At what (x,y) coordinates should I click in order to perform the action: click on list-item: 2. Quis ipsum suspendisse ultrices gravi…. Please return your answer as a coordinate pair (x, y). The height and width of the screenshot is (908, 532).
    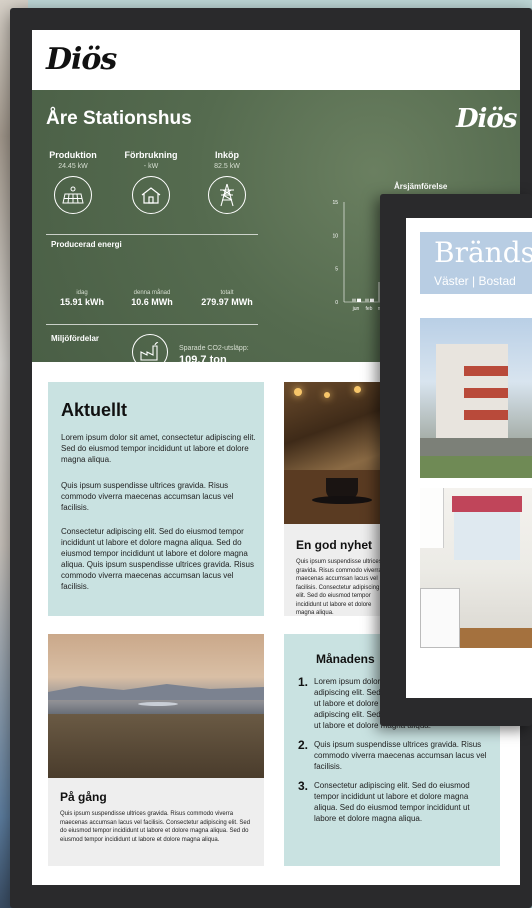
    Looking at the image, I should click on (393, 755).